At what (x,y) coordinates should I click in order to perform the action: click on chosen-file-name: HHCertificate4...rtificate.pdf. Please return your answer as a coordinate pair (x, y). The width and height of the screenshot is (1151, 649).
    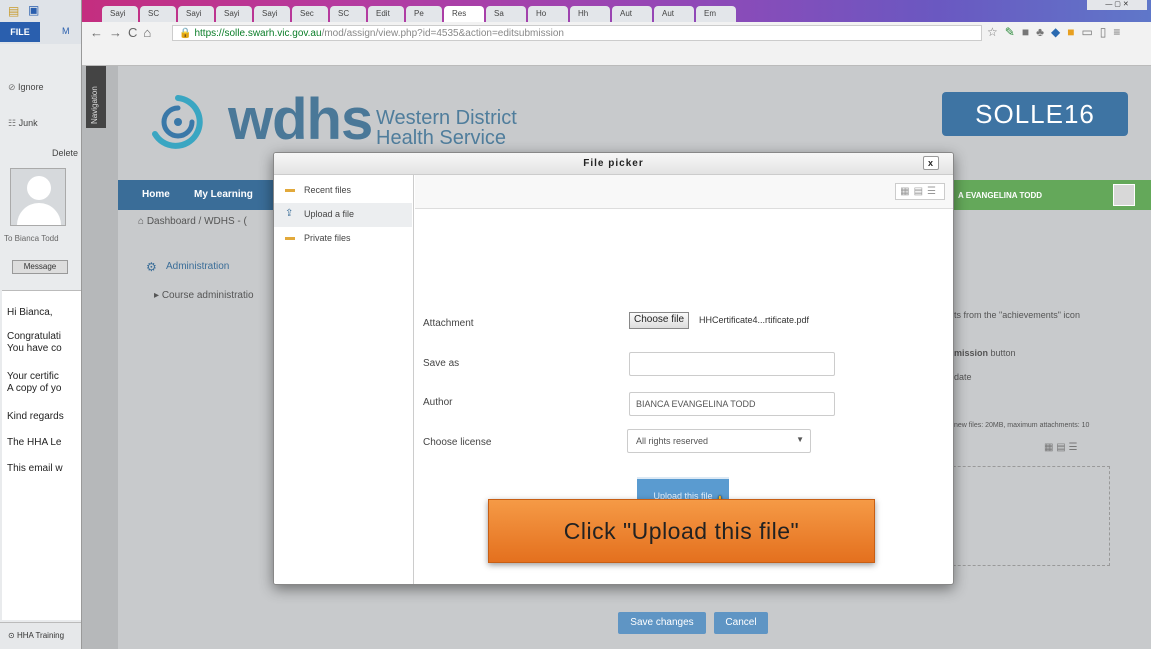
    Looking at the image, I should click on (754, 320).